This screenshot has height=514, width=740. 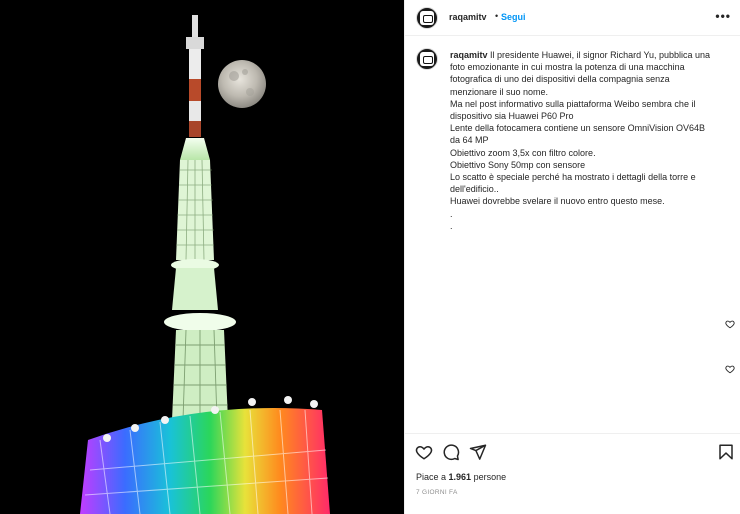 What do you see at coordinates (469, 55) in the screenshot?
I see `caption-username: raqamitv` at bounding box center [469, 55].